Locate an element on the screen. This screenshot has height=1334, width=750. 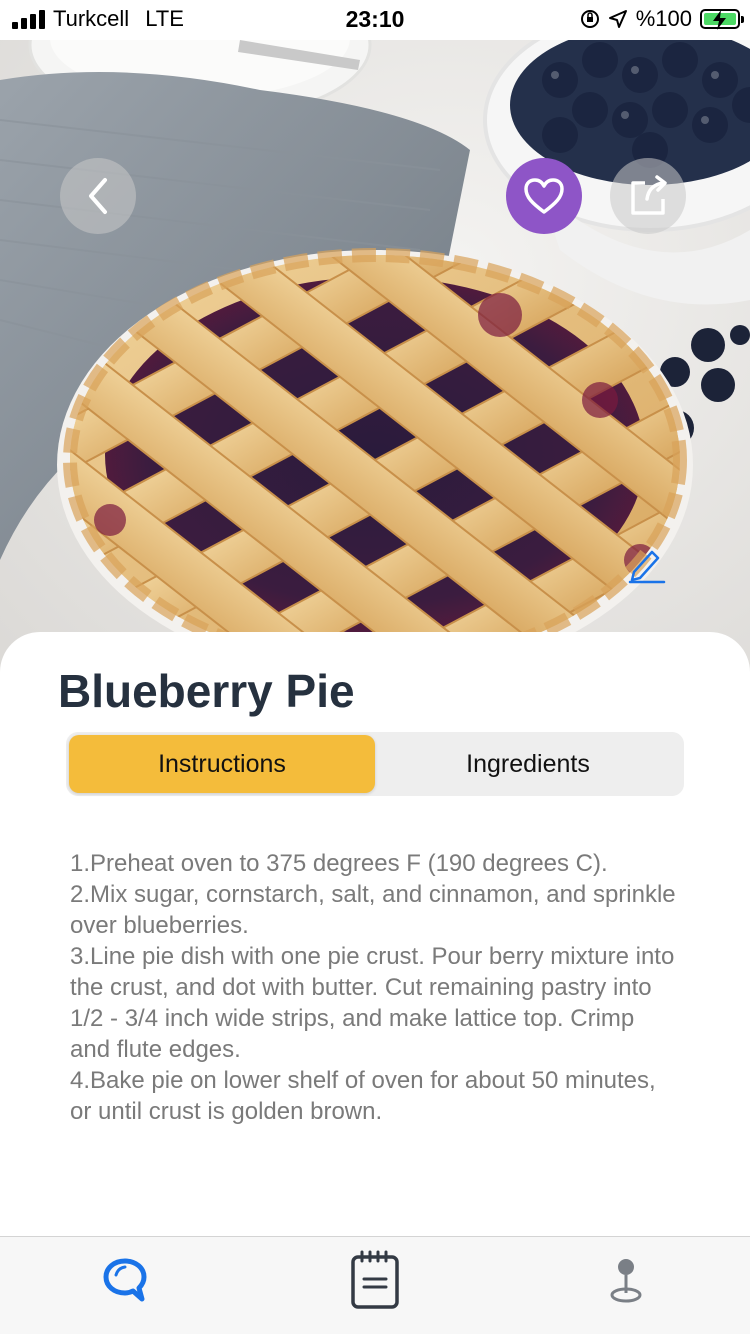
battery-level is located at coordinates (720, 20).